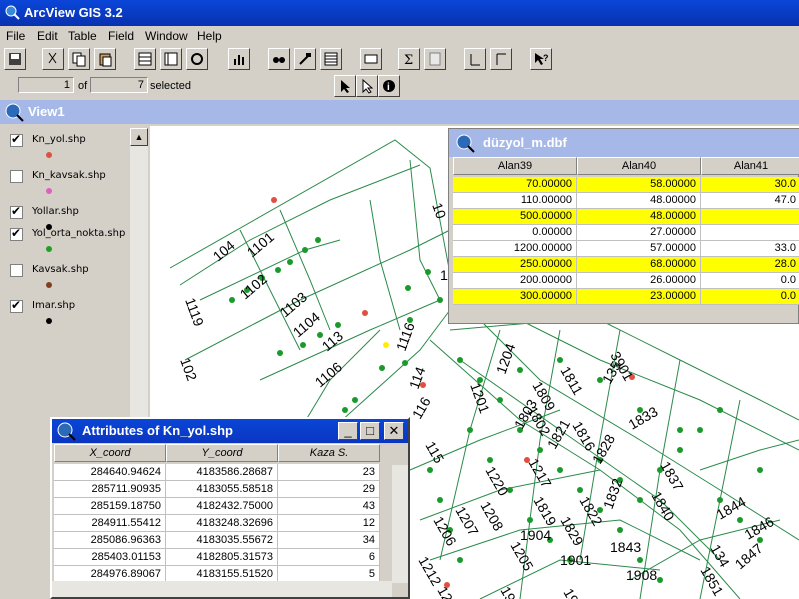 Image resolution: width=799 pixels, height=599 pixels. I want to click on cut-button, so click(53, 59).